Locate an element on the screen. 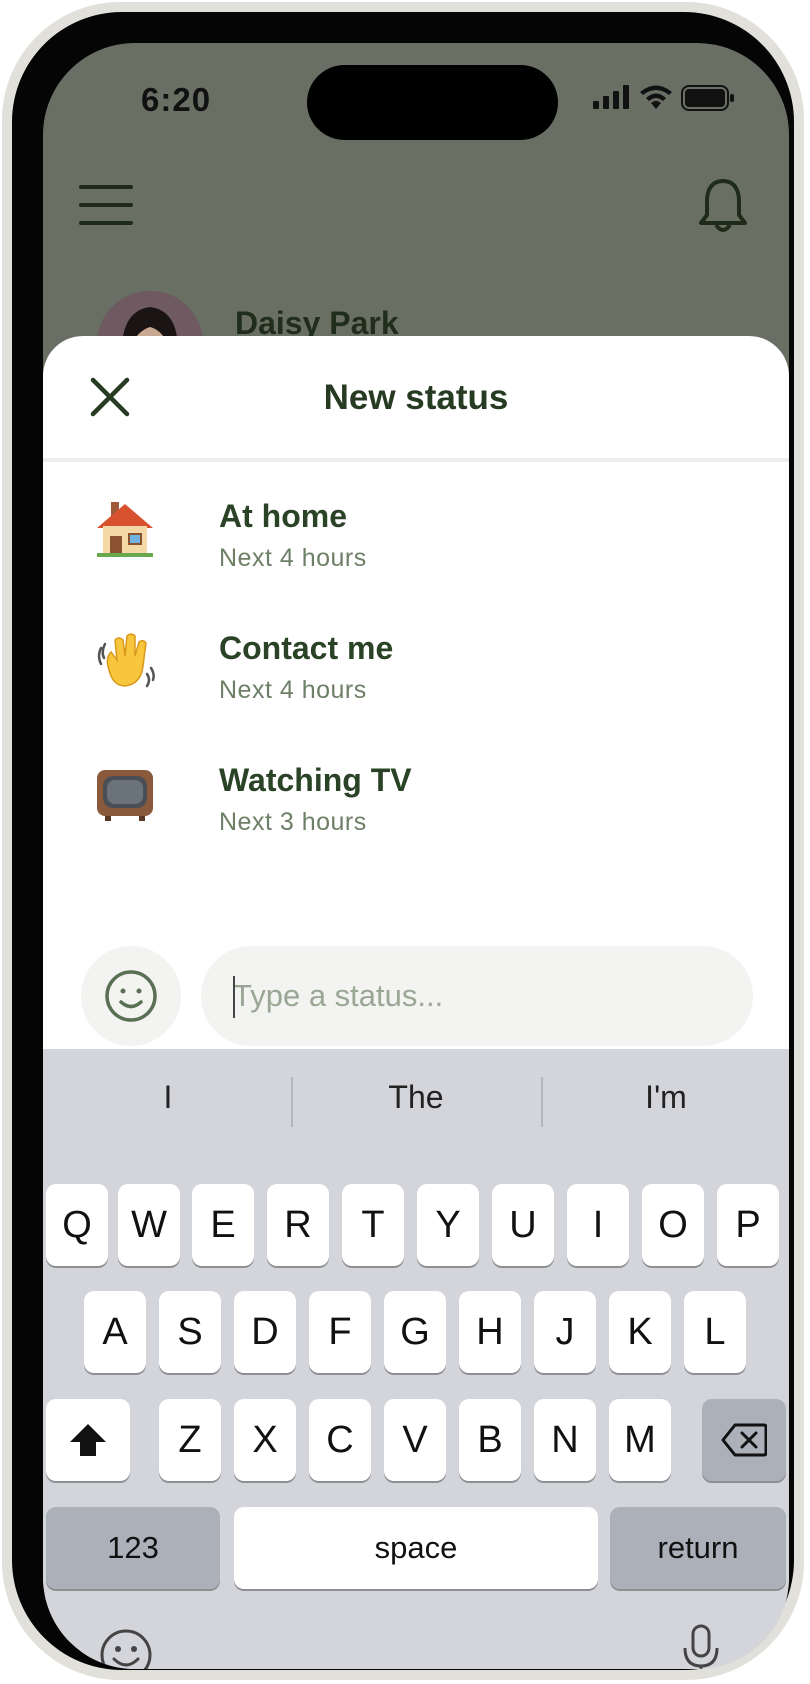  text-caret is located at coordinates (234, 997).